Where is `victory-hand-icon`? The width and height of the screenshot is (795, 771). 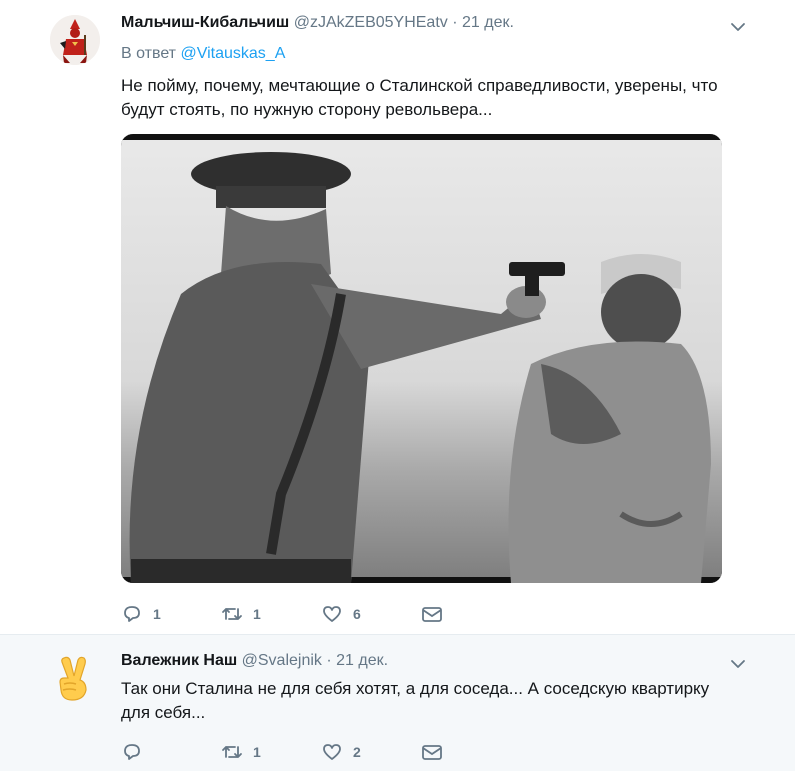
victory-hand-icon is located at coordinates (73, 678).